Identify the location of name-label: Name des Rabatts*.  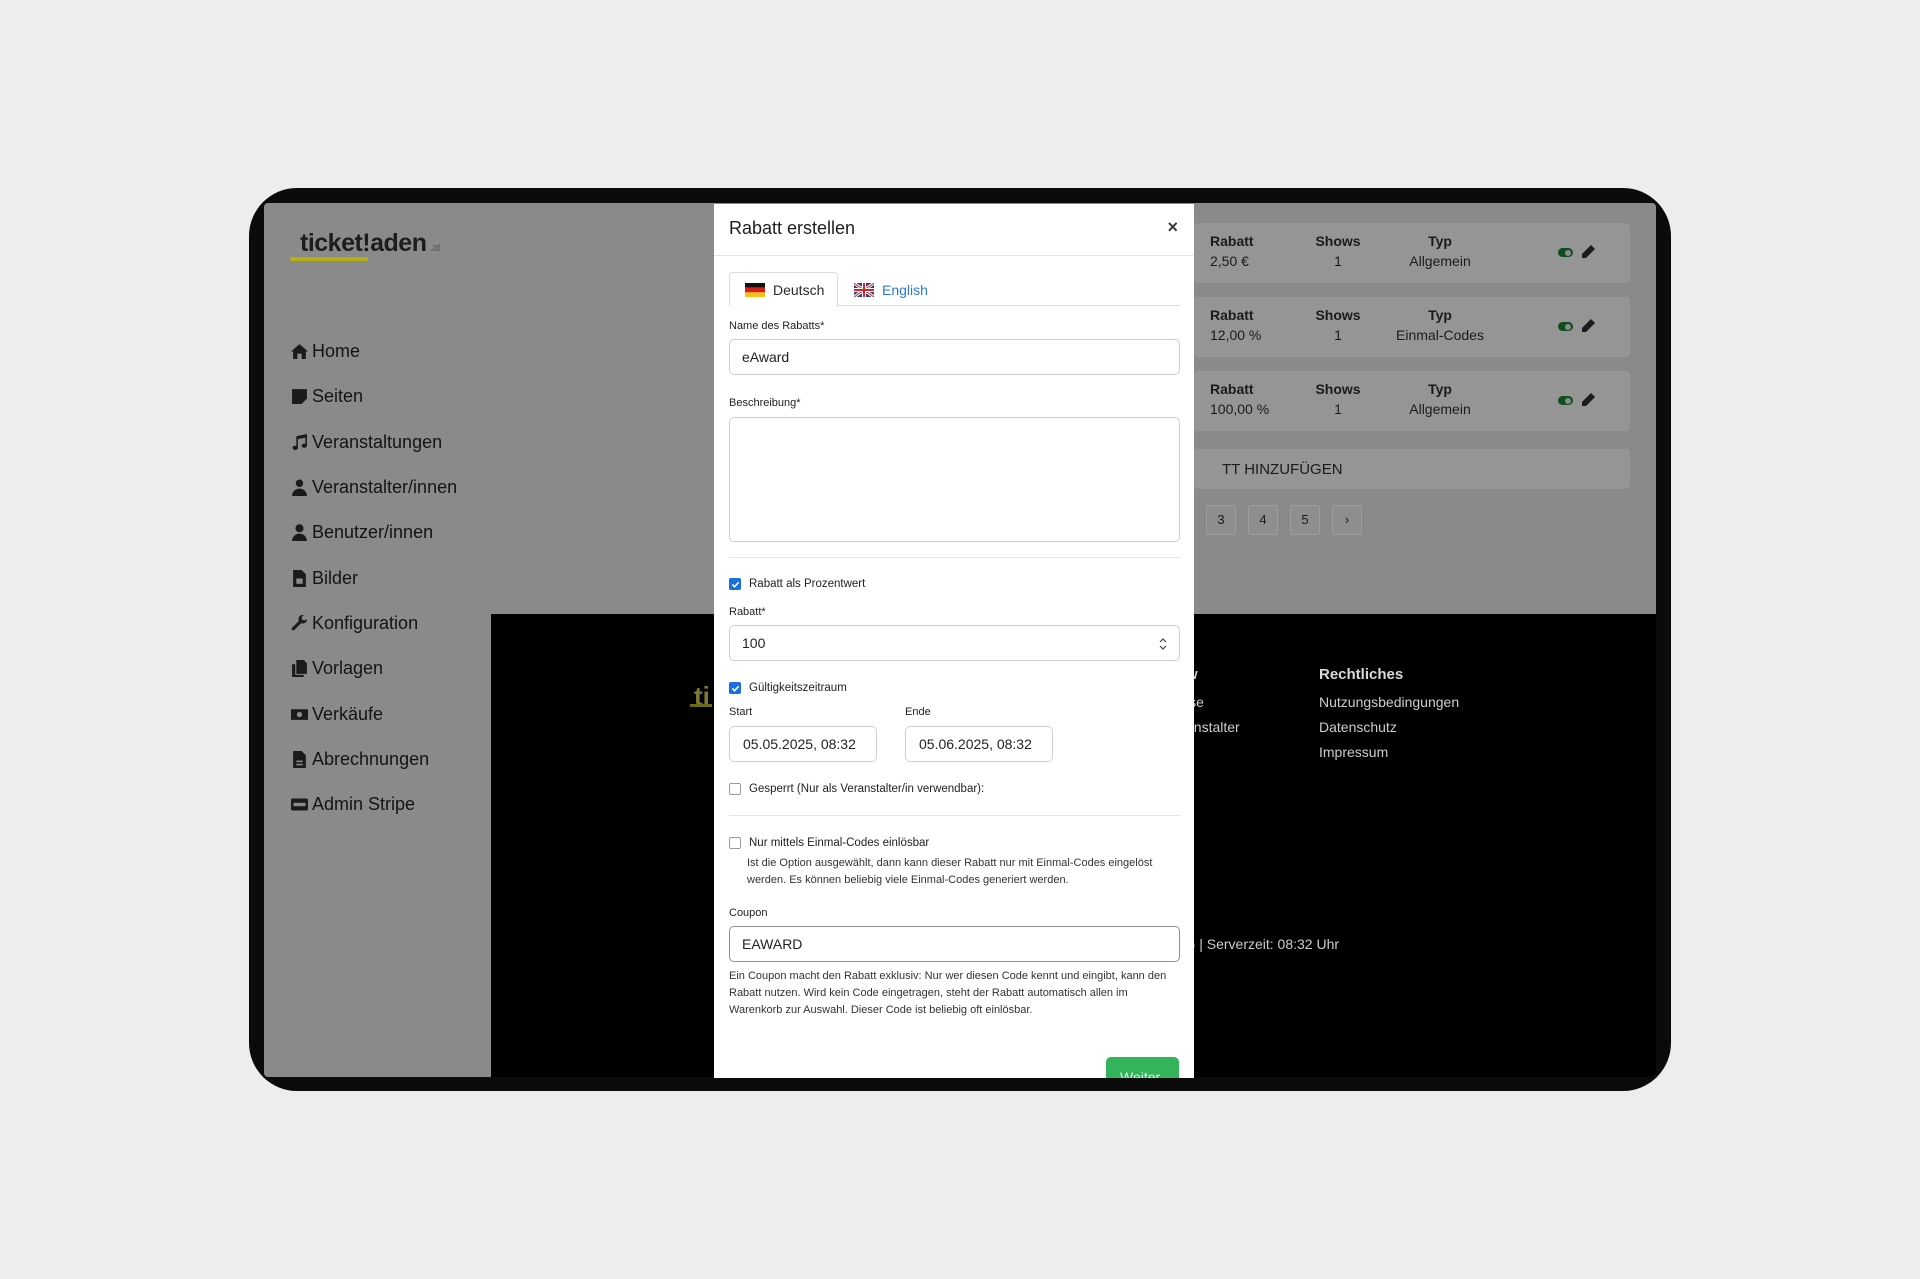
(777, 326).